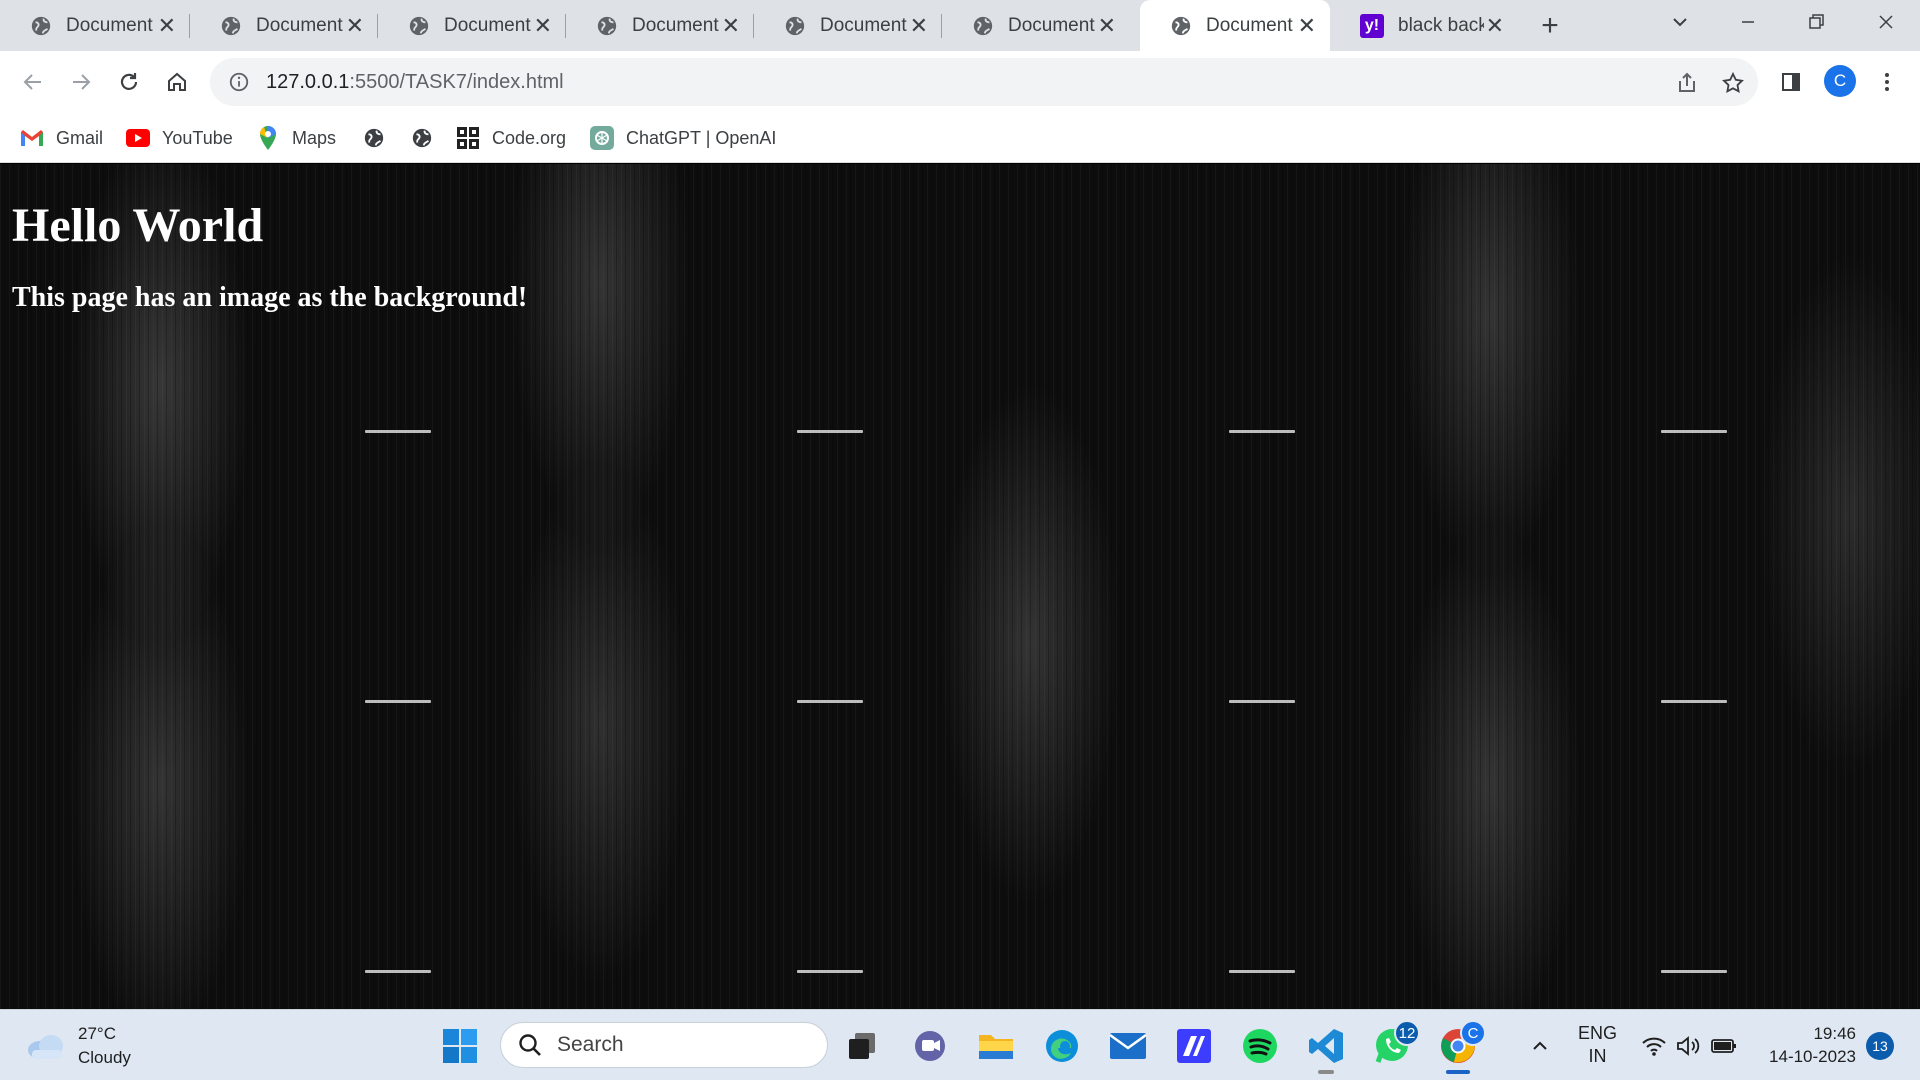 This screenshot has width=1920, height=1080. I want to click on bookmark-codeorg: Code.org, so click(511, 138).